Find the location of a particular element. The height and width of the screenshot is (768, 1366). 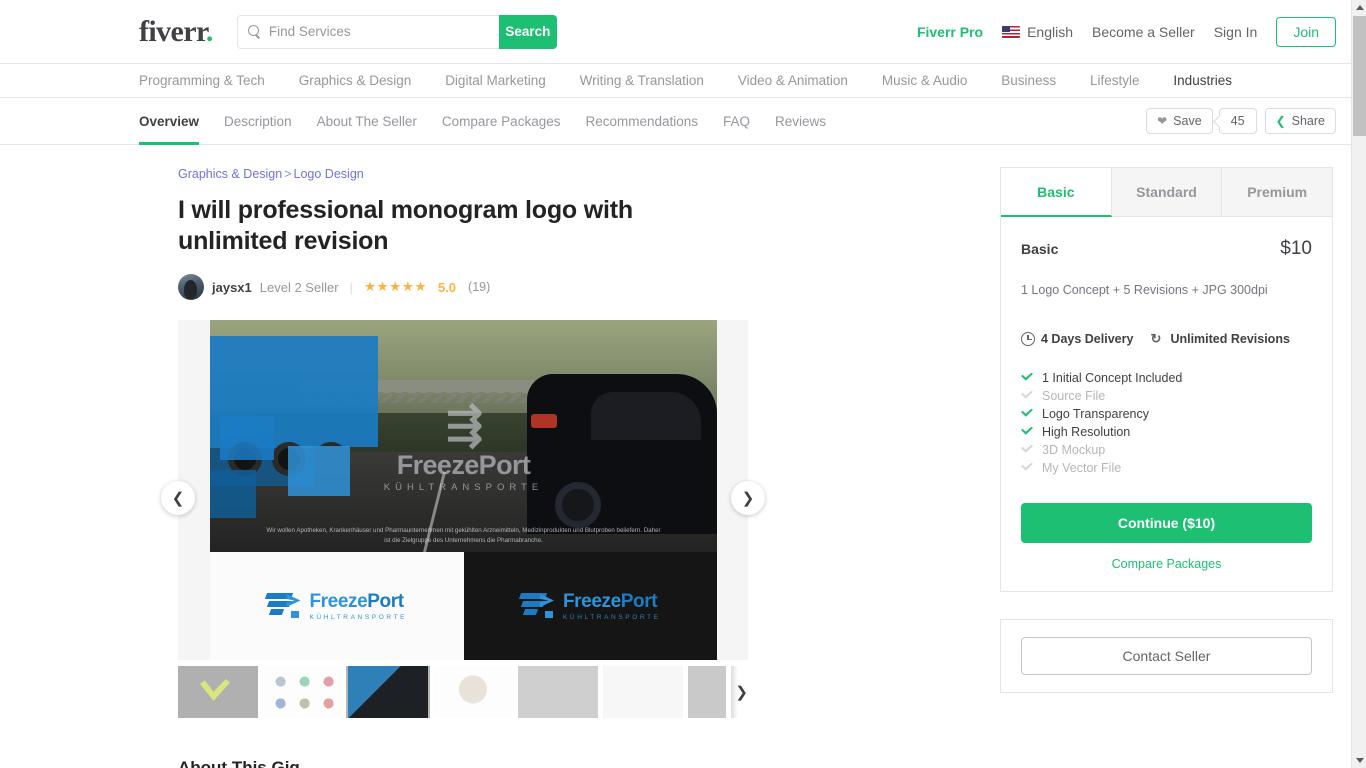

package-tab-basic: Basic is located at coordinates (1056, 192).